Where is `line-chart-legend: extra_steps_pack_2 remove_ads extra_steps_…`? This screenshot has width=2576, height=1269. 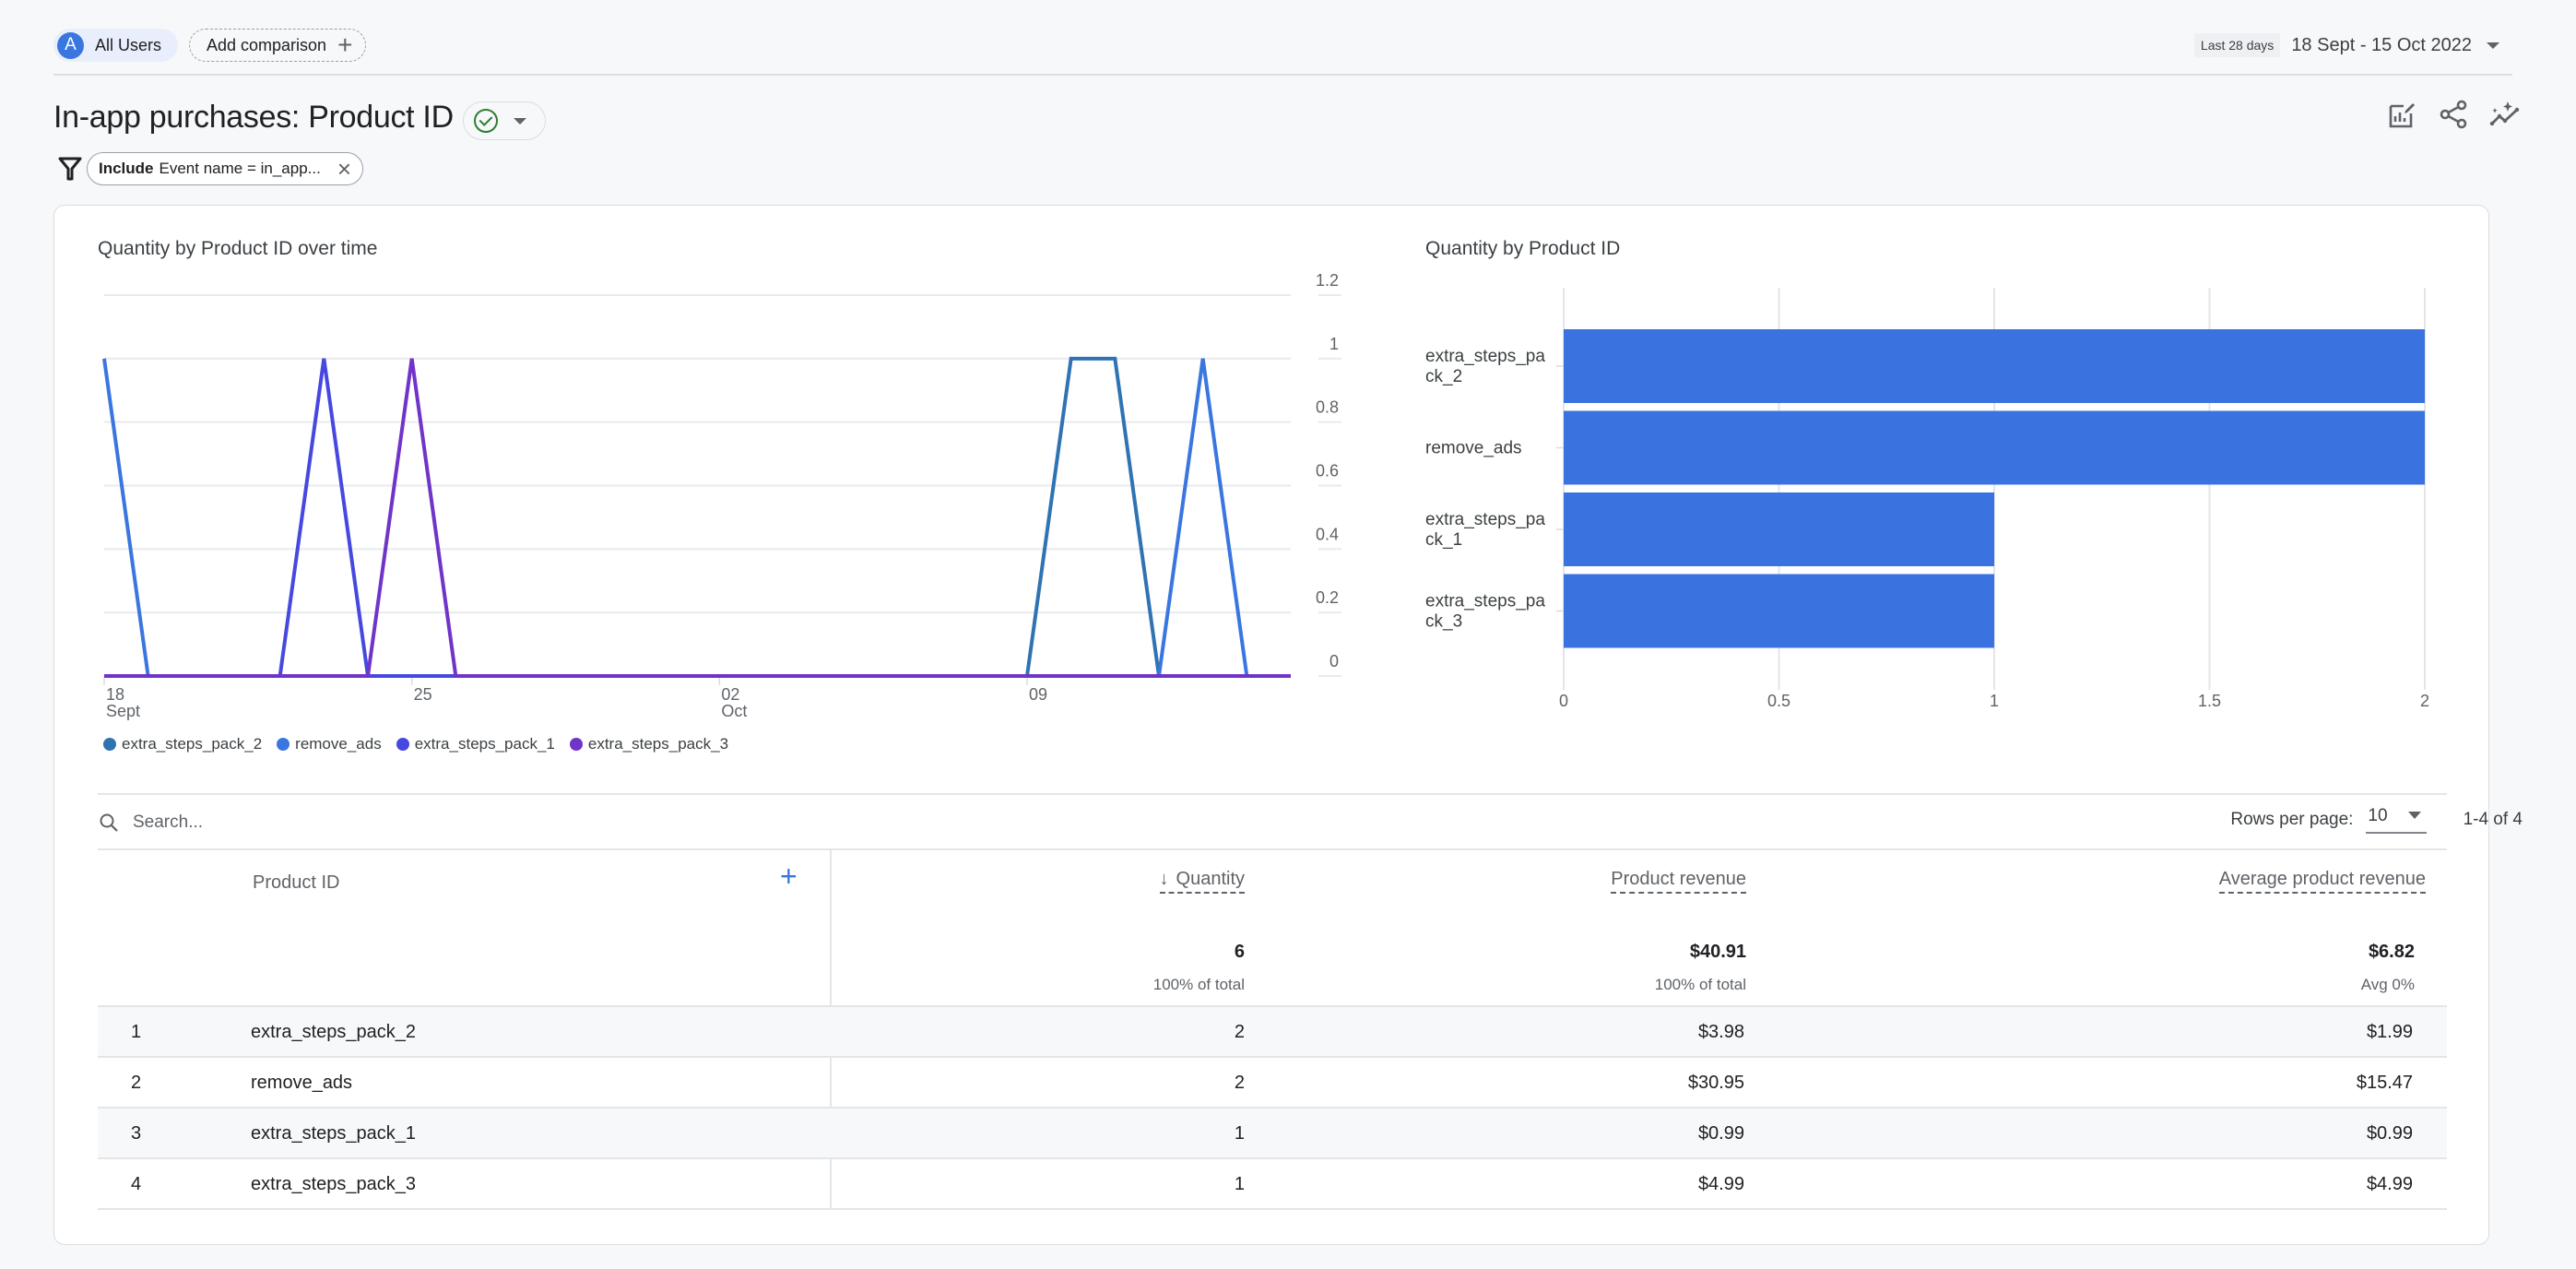 line-chart-legend: extra_steps_pack_2 remove_ads extra_steps_… is located at coordinates (415, 744).